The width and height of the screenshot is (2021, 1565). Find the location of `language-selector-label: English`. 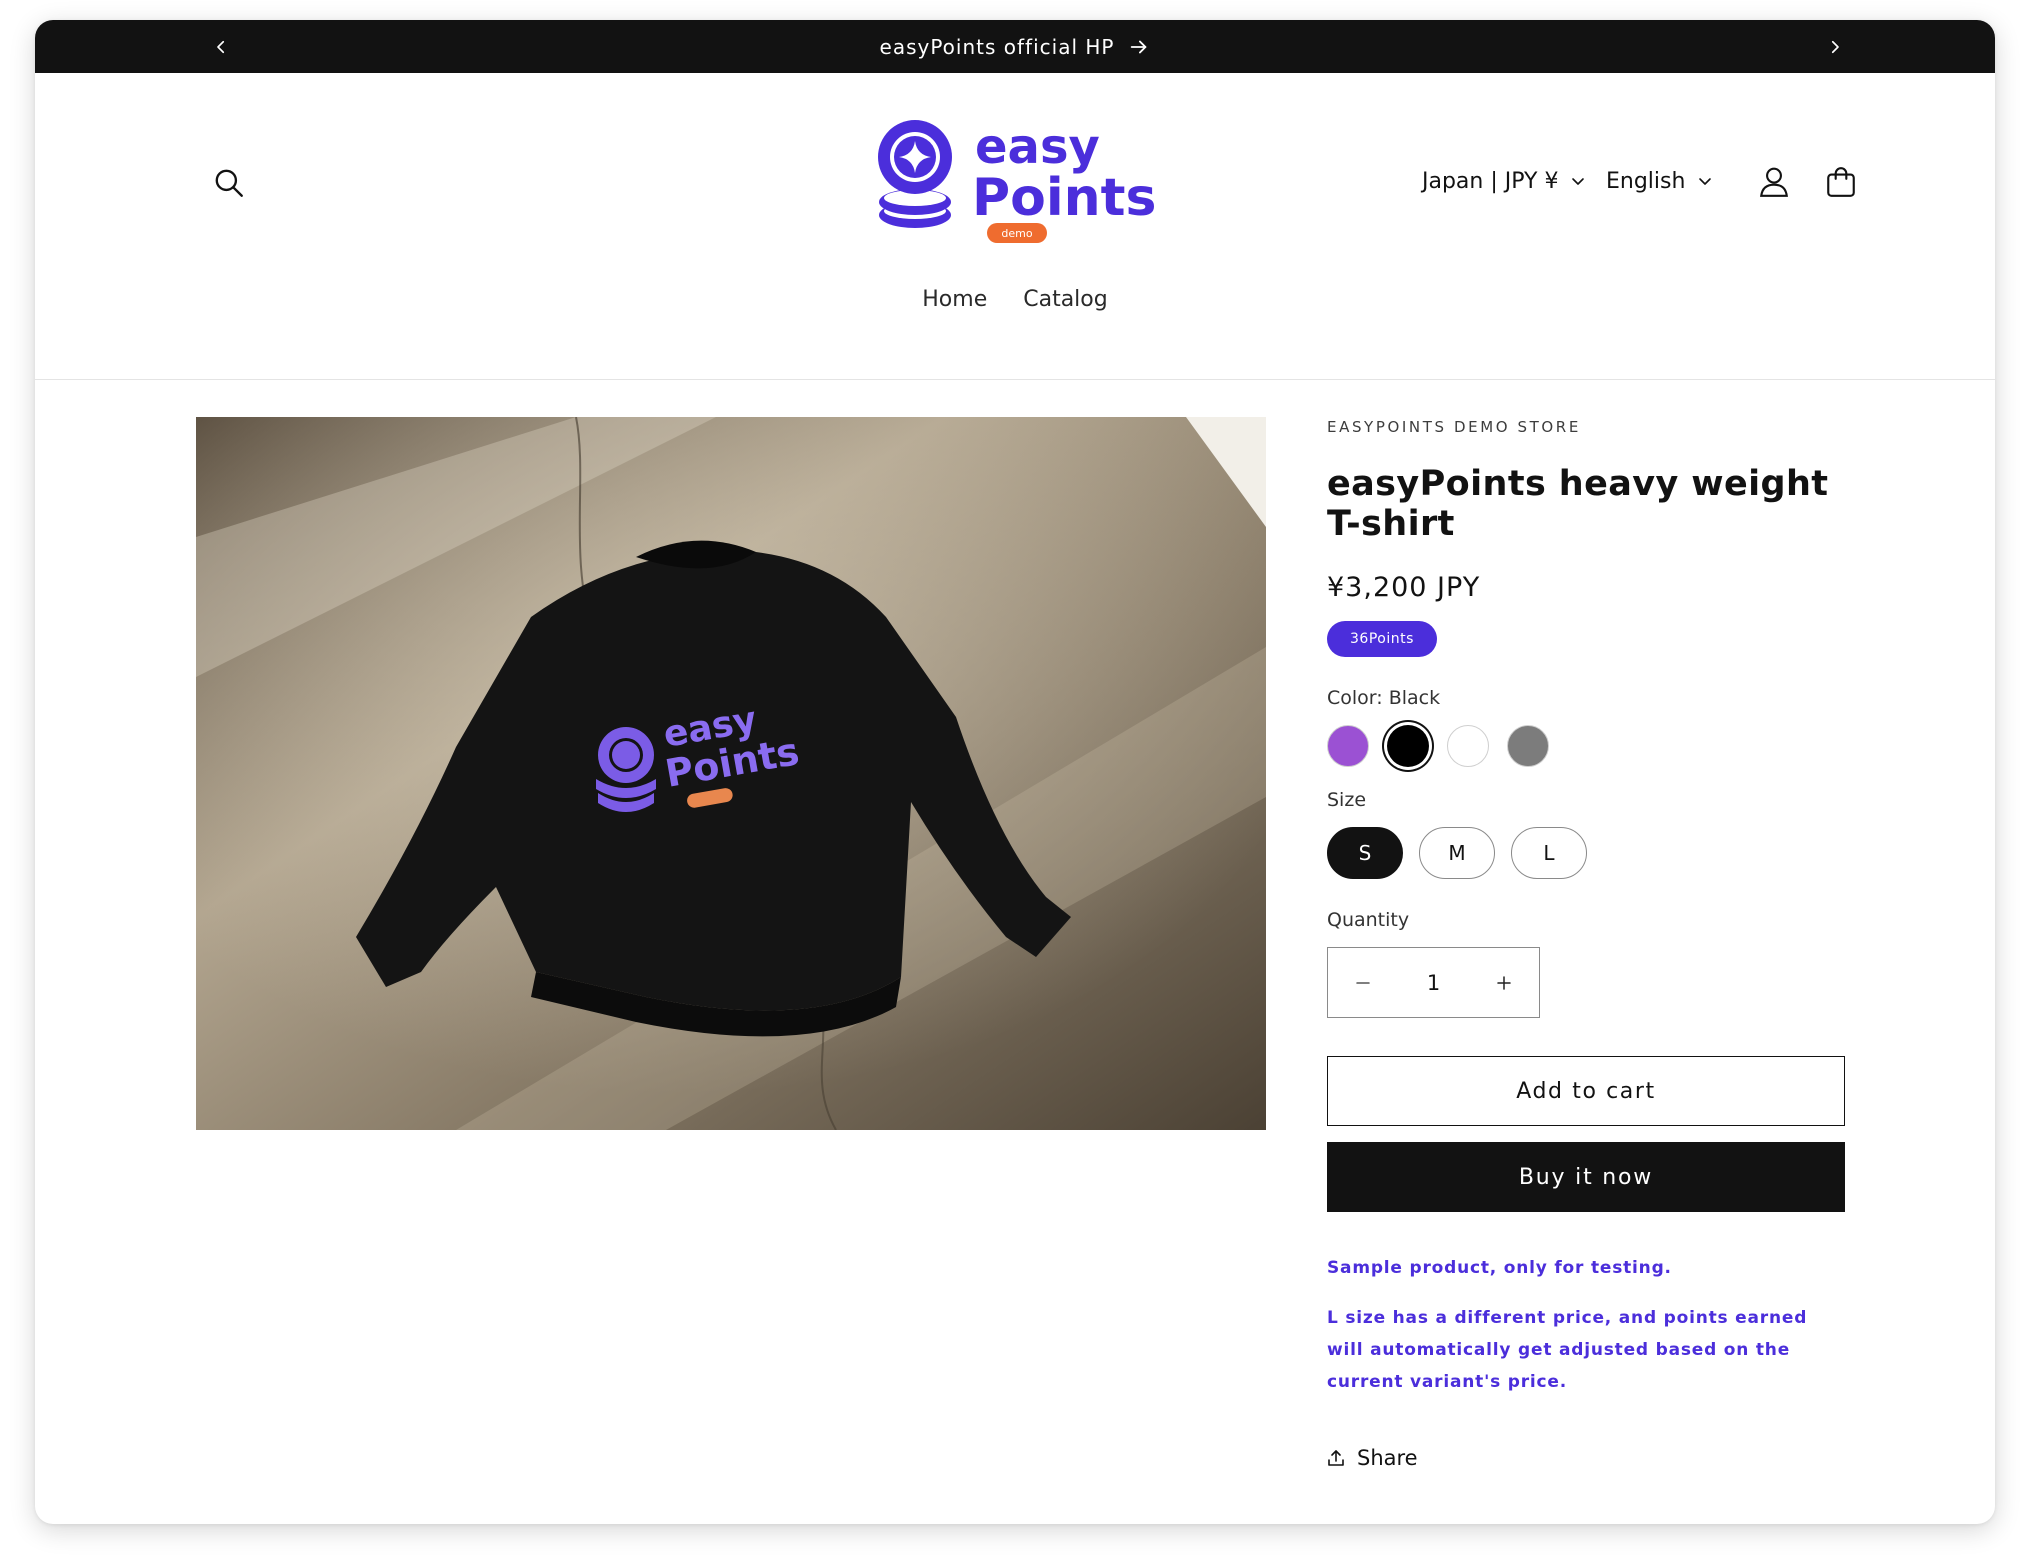

language-selector-label: English is located at coordinates (1646, 181).